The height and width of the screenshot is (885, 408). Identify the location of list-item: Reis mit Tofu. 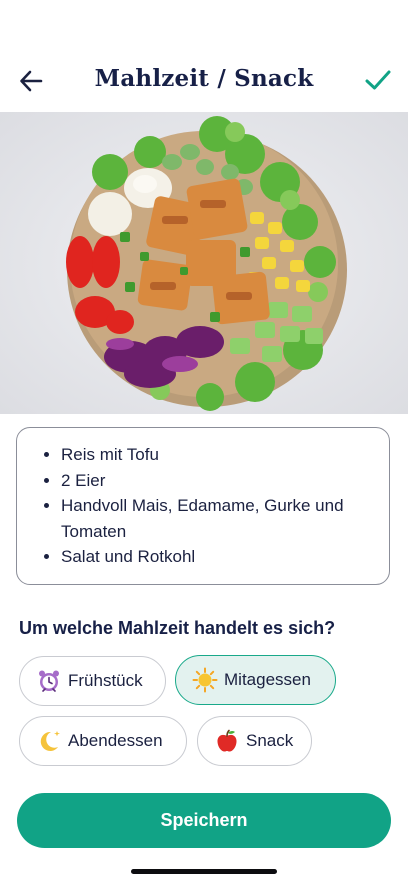
(217, 455).